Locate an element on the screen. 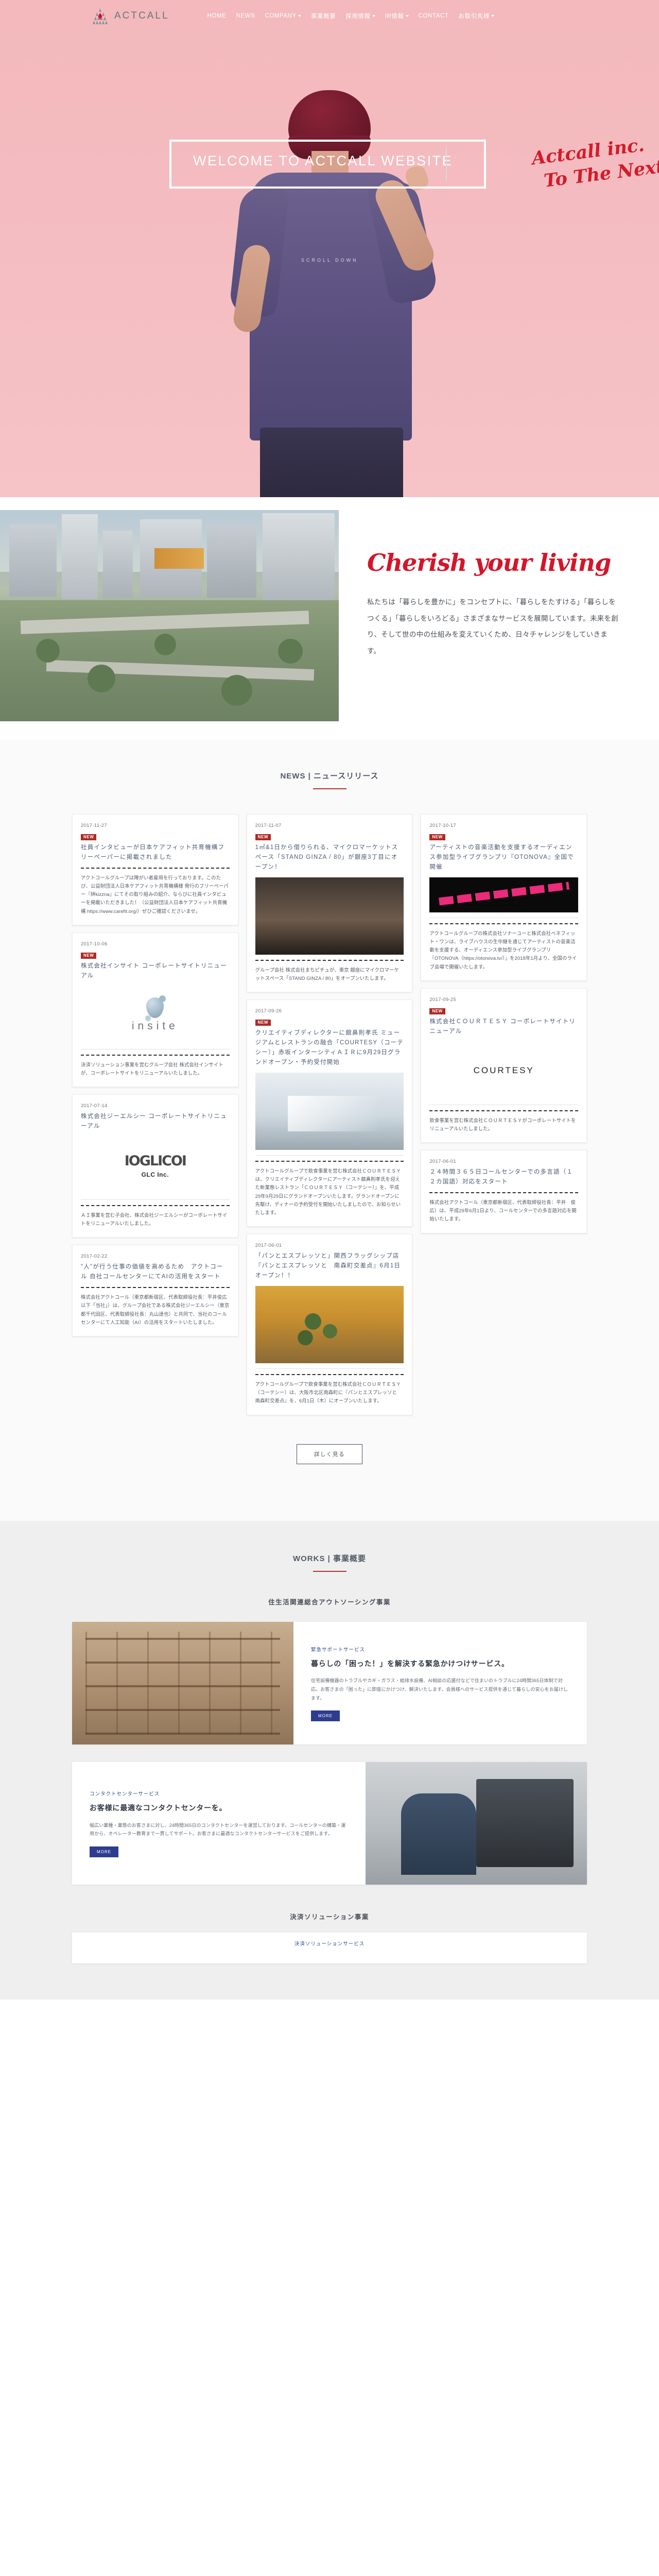 This screenshot has width=659, height=2576. pants is located at coordinates (331, 462).